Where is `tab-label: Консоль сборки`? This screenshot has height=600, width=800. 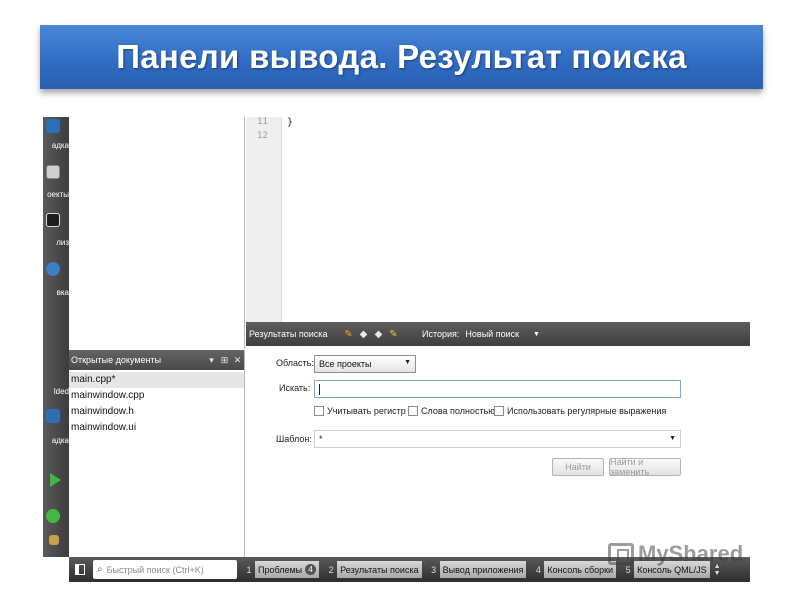 tab-label: Консоль сборки is located at coordinates (580, 569).